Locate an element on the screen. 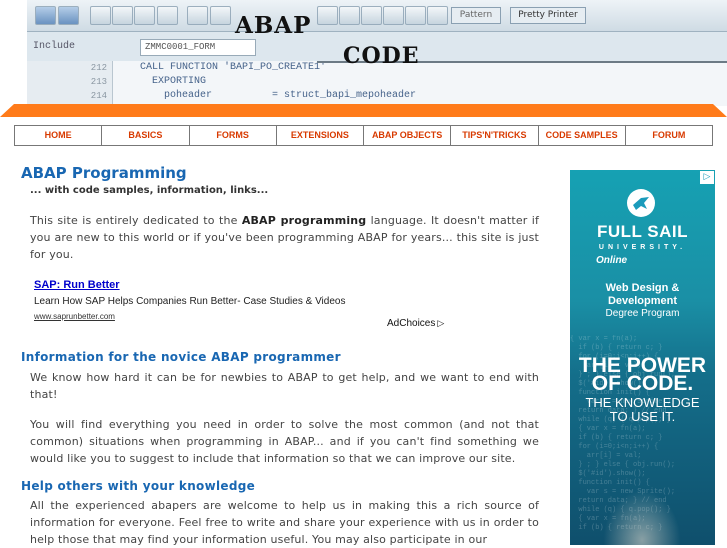  replace-icon is located at coordinates (349, 15).